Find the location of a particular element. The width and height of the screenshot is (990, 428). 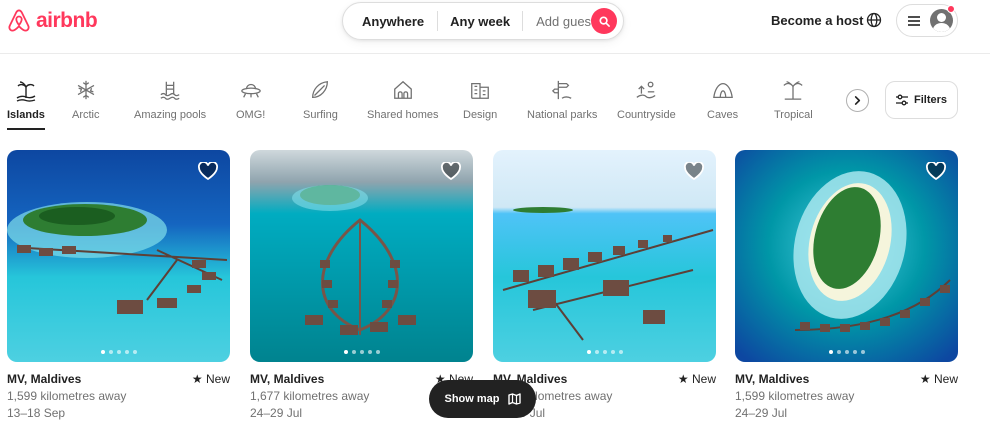

ufo-icon is located at coordinates (251, 90).